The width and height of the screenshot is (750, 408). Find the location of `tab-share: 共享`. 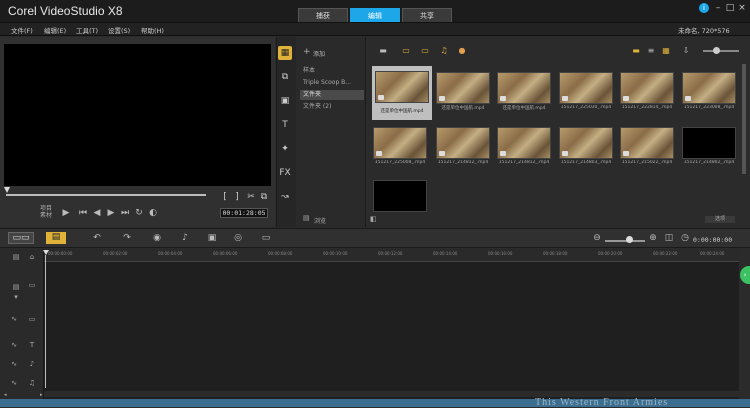

tab-share: 共享 is located at coordinates (427, 15).